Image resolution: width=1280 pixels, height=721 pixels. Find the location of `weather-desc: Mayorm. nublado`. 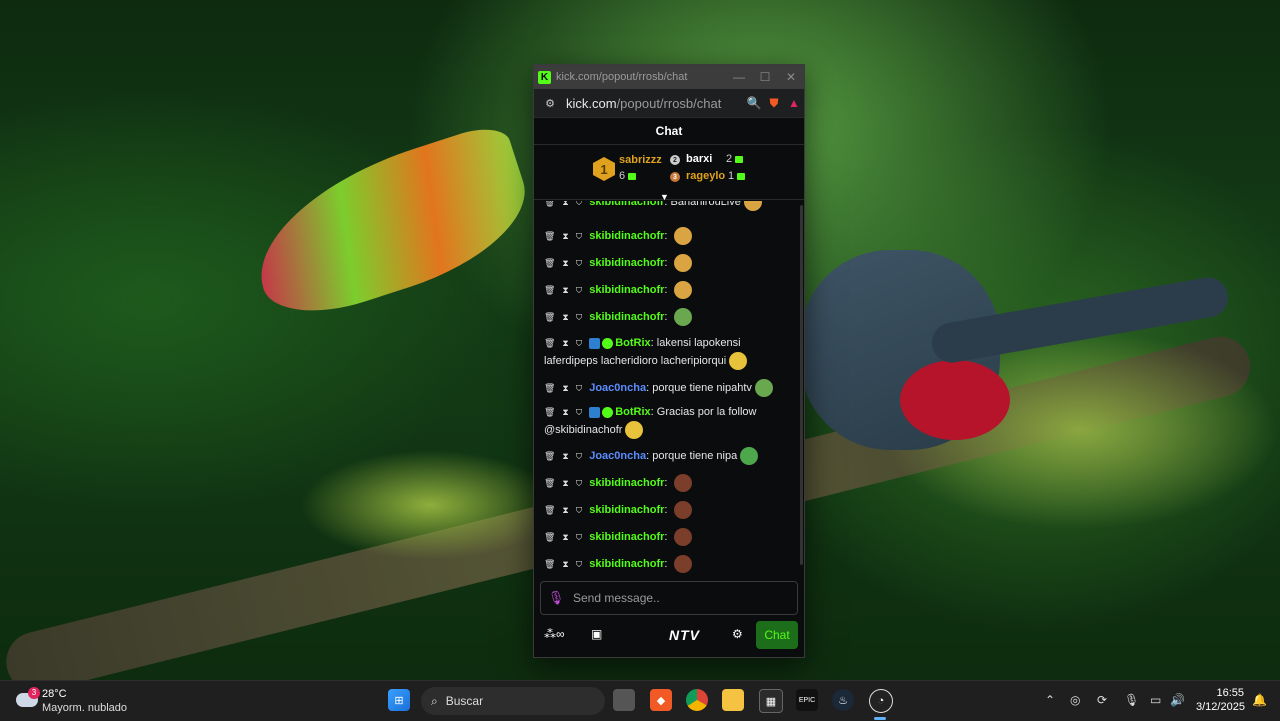

weather-desc: Mayorm. nublado is located at coordinates (84, 708).